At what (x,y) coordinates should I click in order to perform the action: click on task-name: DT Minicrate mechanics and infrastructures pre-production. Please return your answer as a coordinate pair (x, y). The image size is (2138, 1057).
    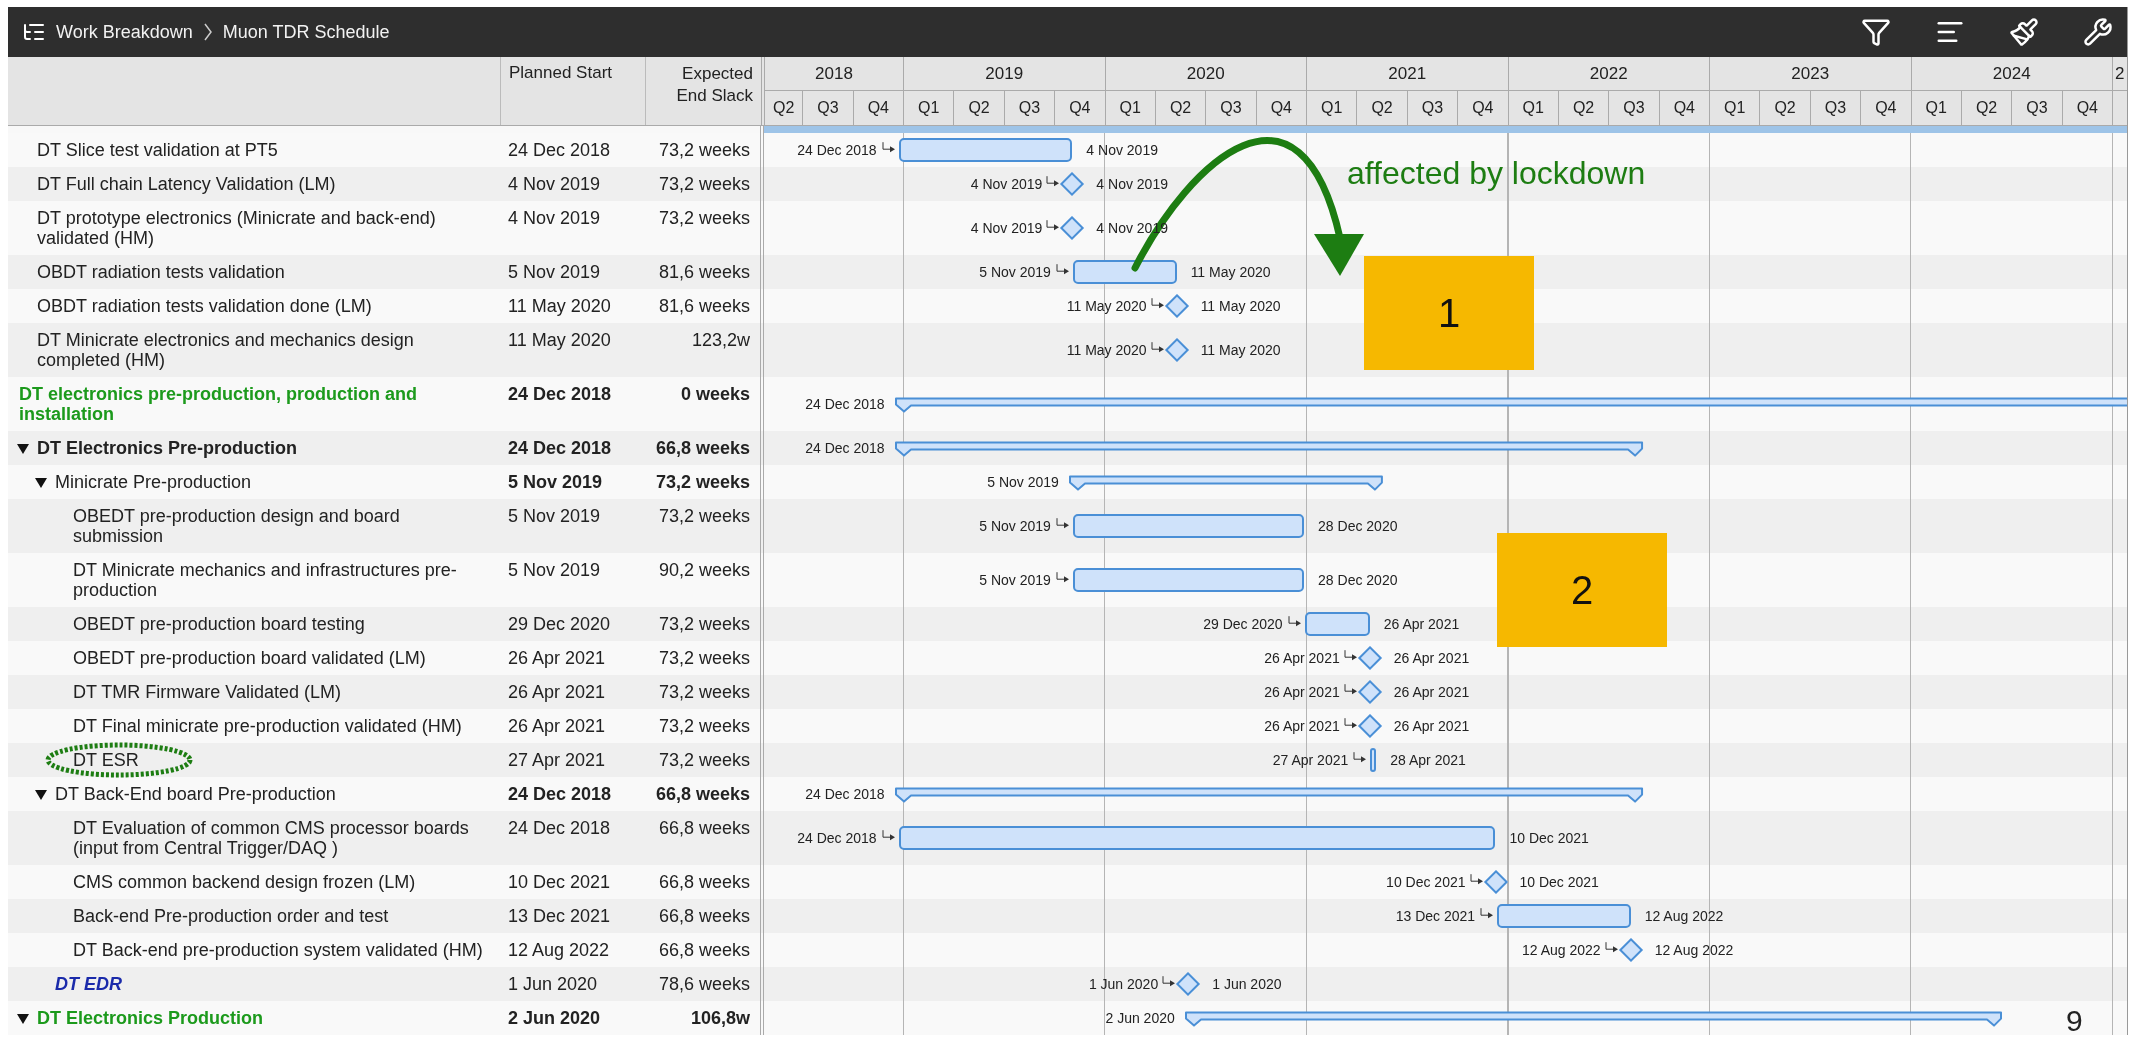
    Looking at the image, I should click on (282, 580).